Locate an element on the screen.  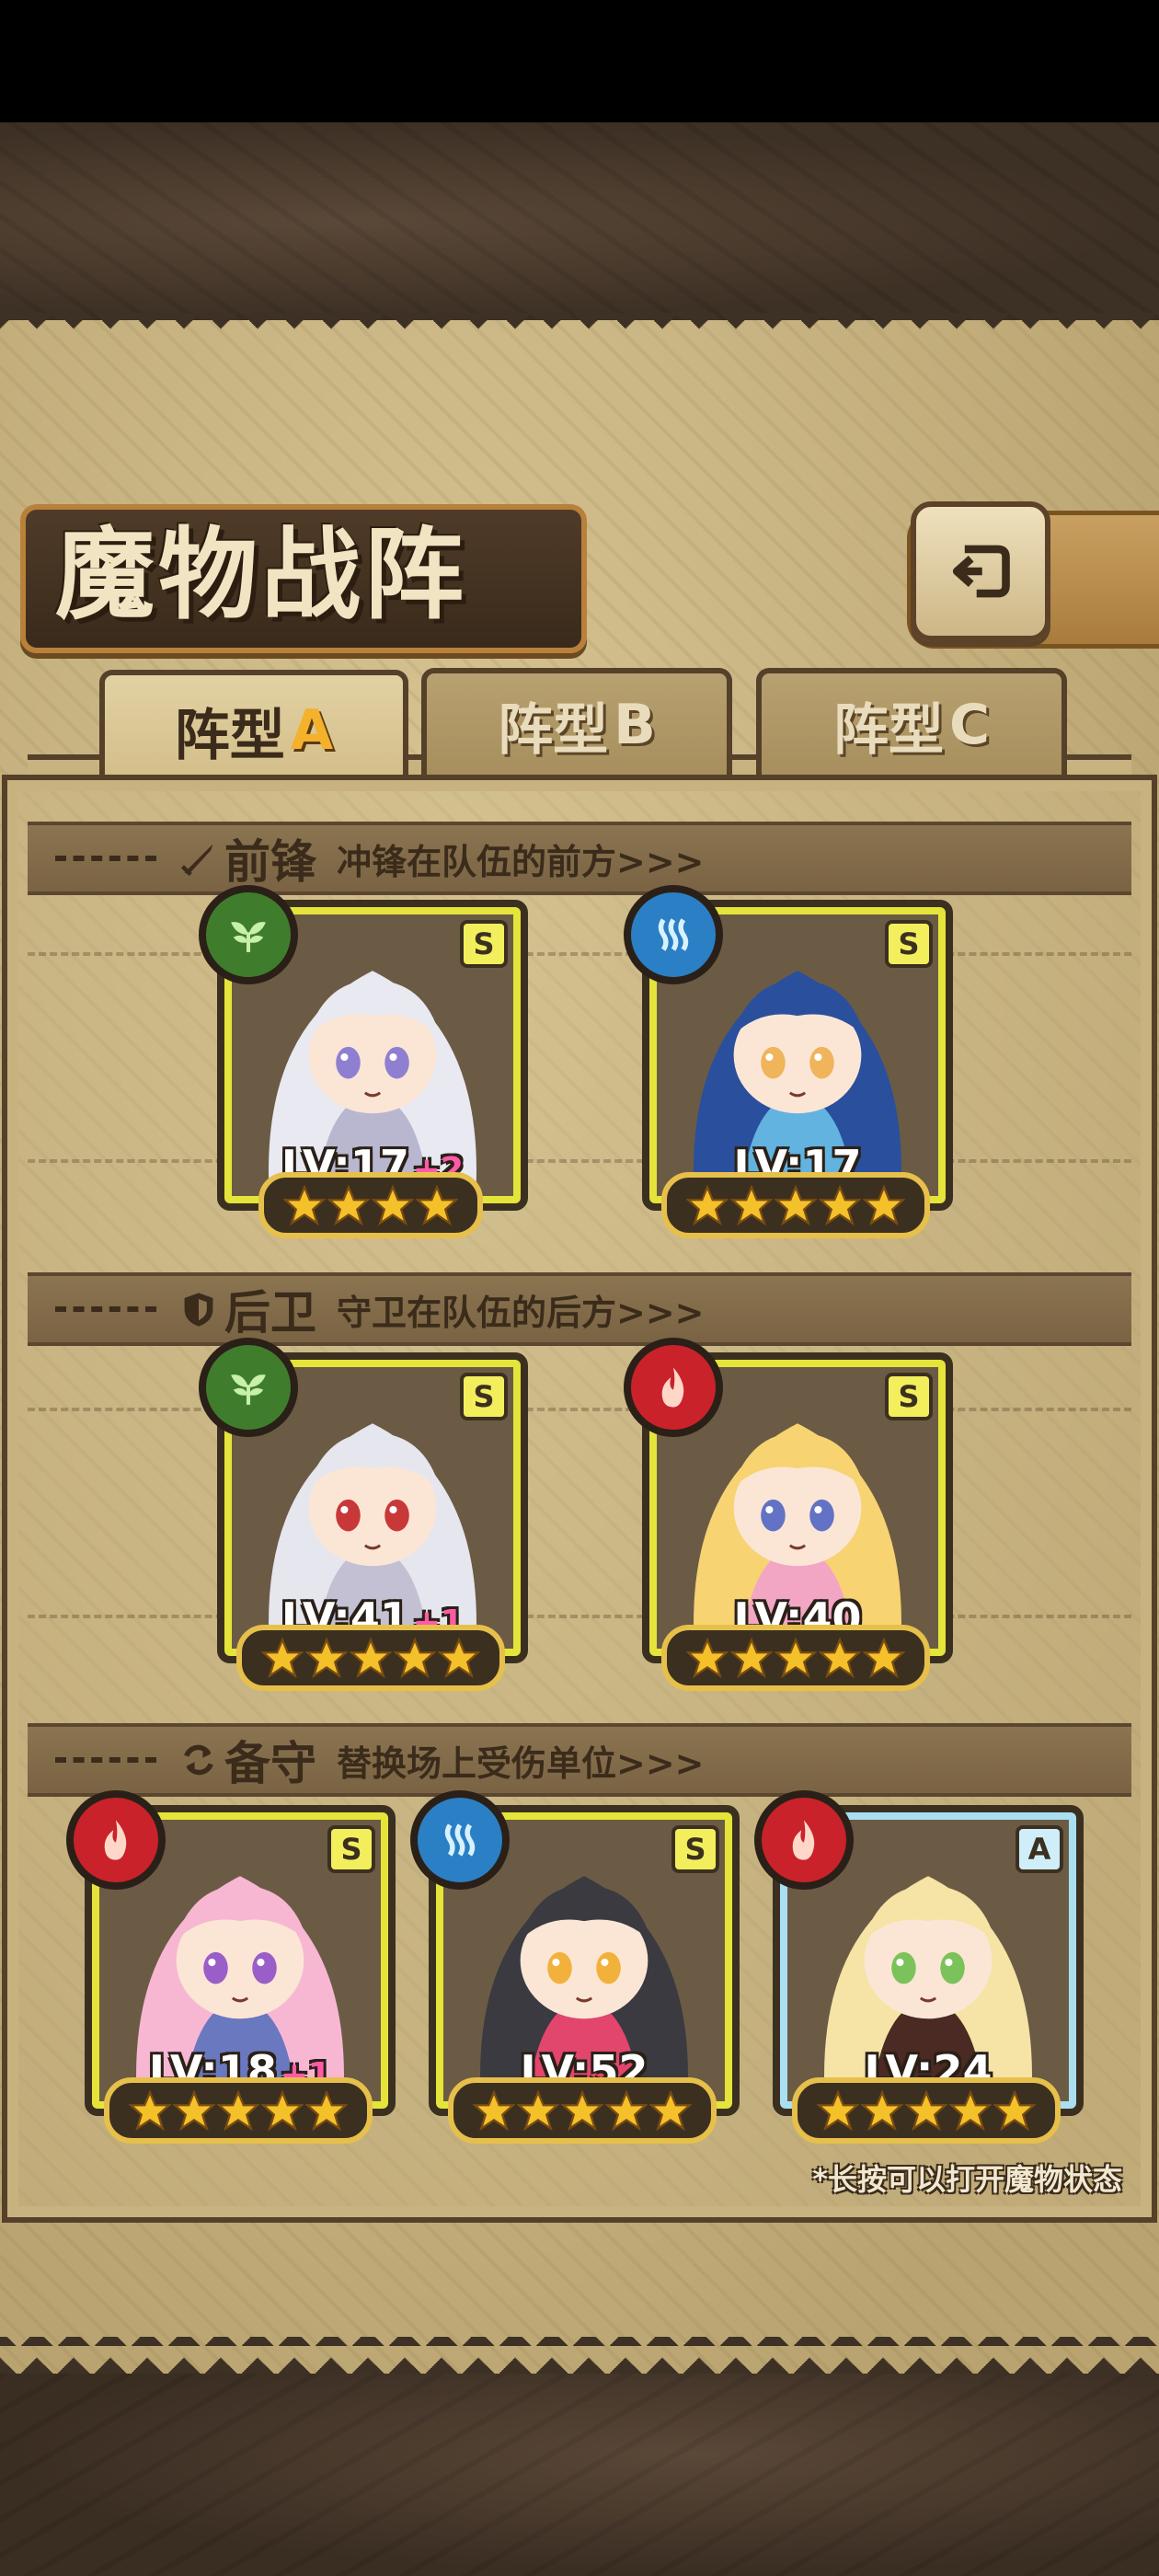
section-title: 备守 is located at coordinates (270, 1763).